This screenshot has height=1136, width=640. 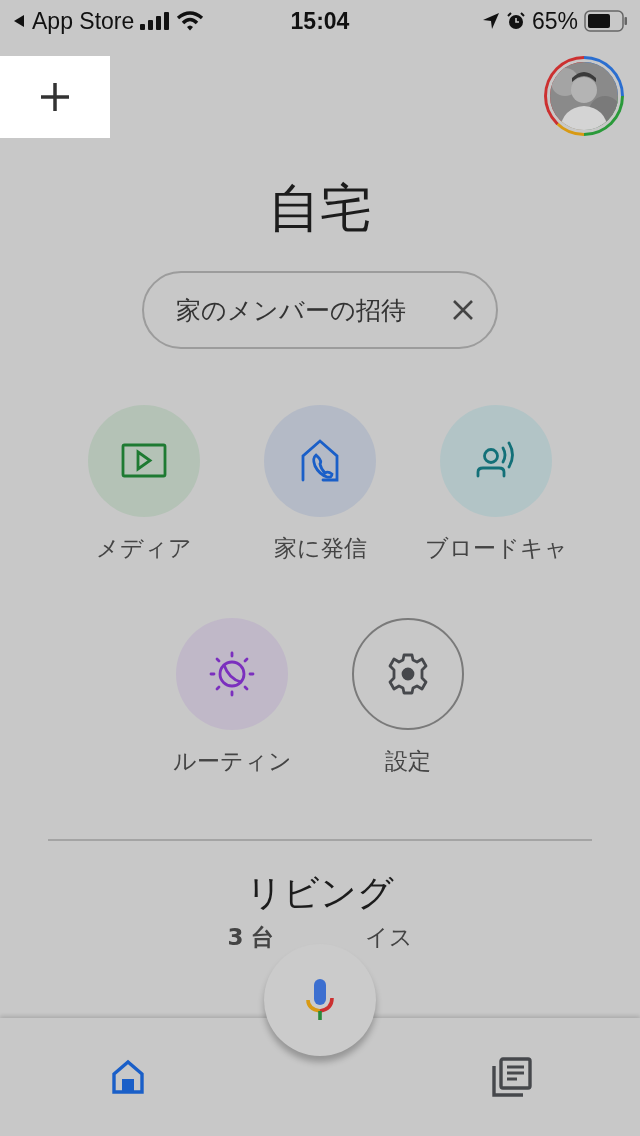 I want to click on feed-icon, so click(x=512, y=1077).